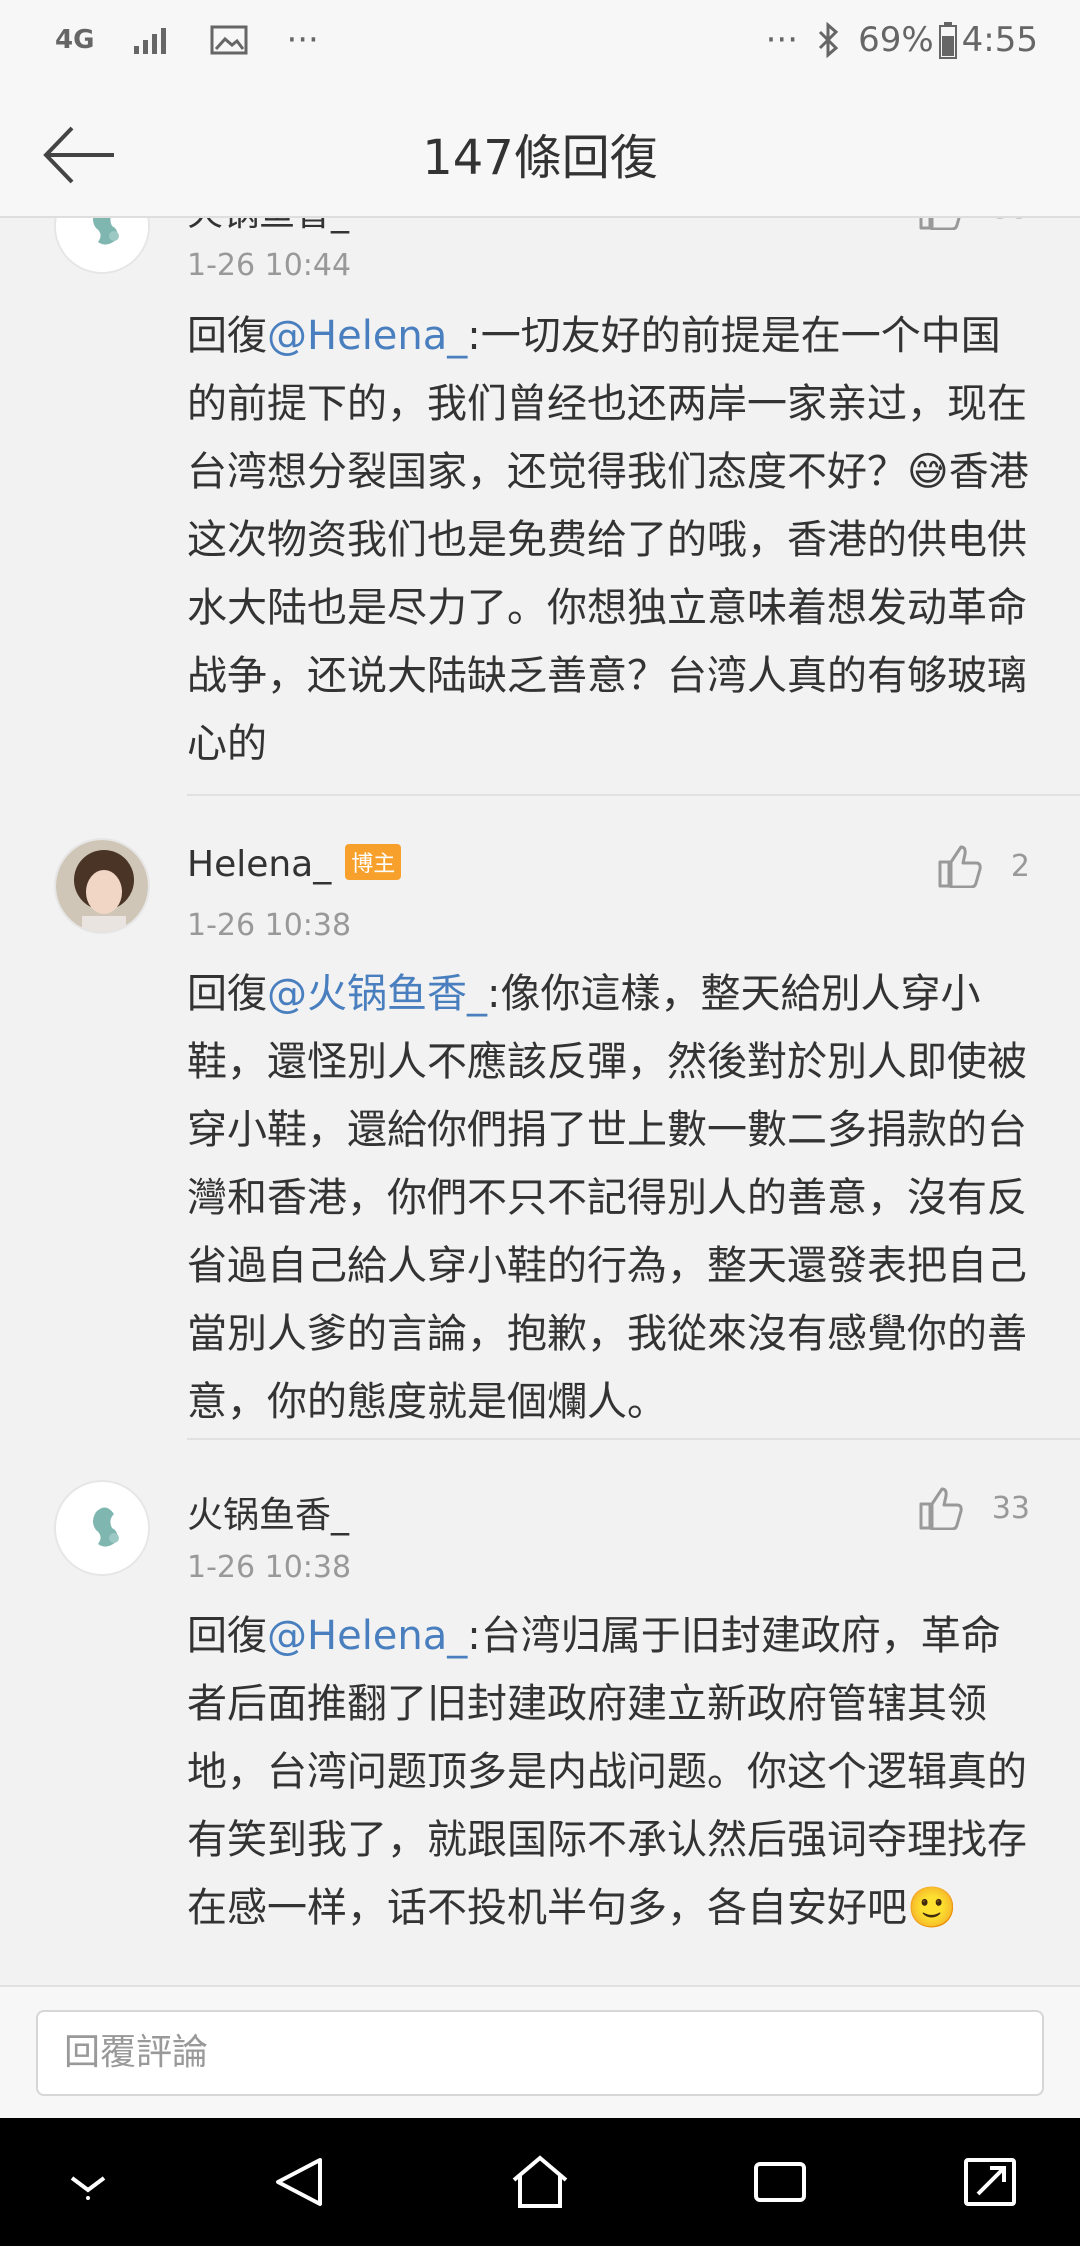 The image size is (1080, 2246). I want to click on reply-input: 回覆評論, so click(540, 2053).